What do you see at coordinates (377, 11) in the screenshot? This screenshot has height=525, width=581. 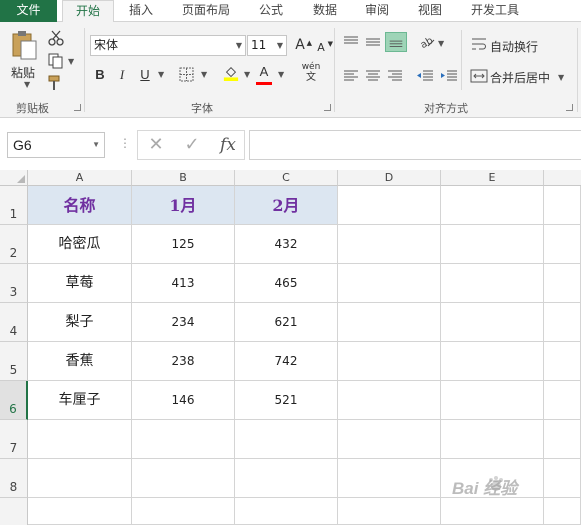 I see `tab-review: 审阅` at bounding box center [377, 11].